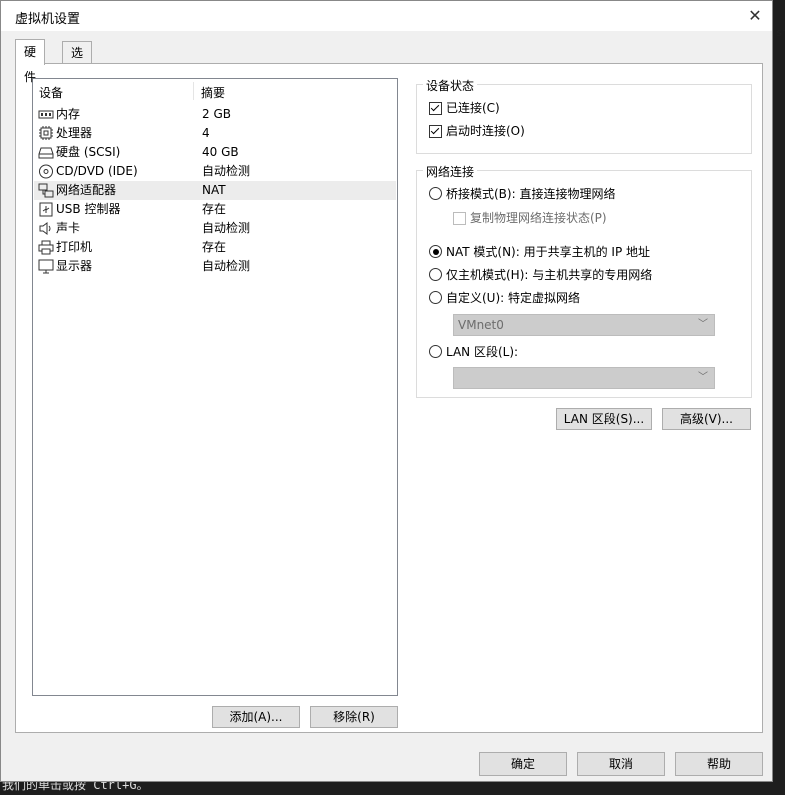 The width and height of the screenshot is (785, 795). I want to click on radio-label: 仅主机模式(H): 与主机共享的专用网络, so click(549, 275).